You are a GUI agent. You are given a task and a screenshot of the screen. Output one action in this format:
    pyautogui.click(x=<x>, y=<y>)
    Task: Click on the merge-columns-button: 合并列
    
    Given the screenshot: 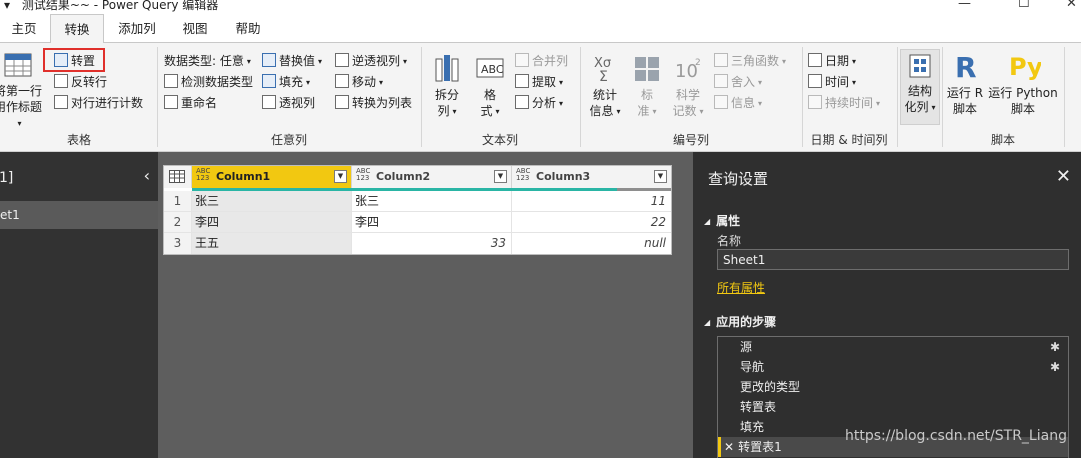 What is the action you would take?
    pyautogui.click(x=541, y=61)
    